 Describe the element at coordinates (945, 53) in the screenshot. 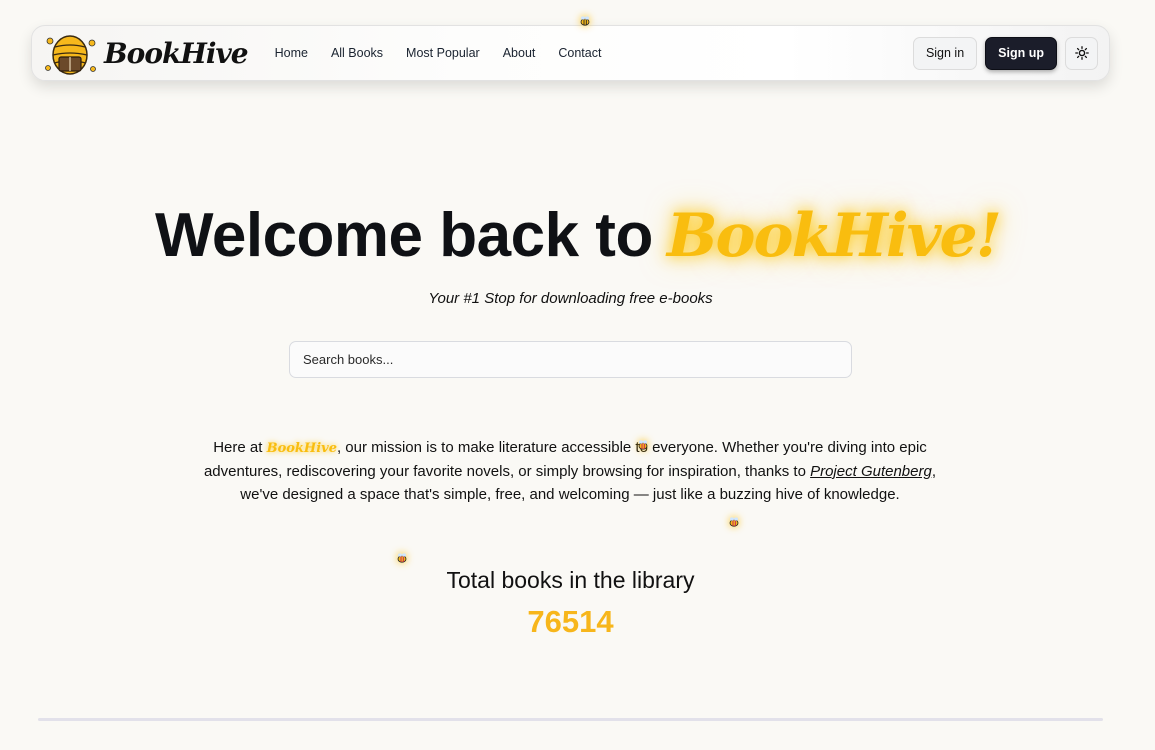

I see `sign-in-button: Sign in` at that location.